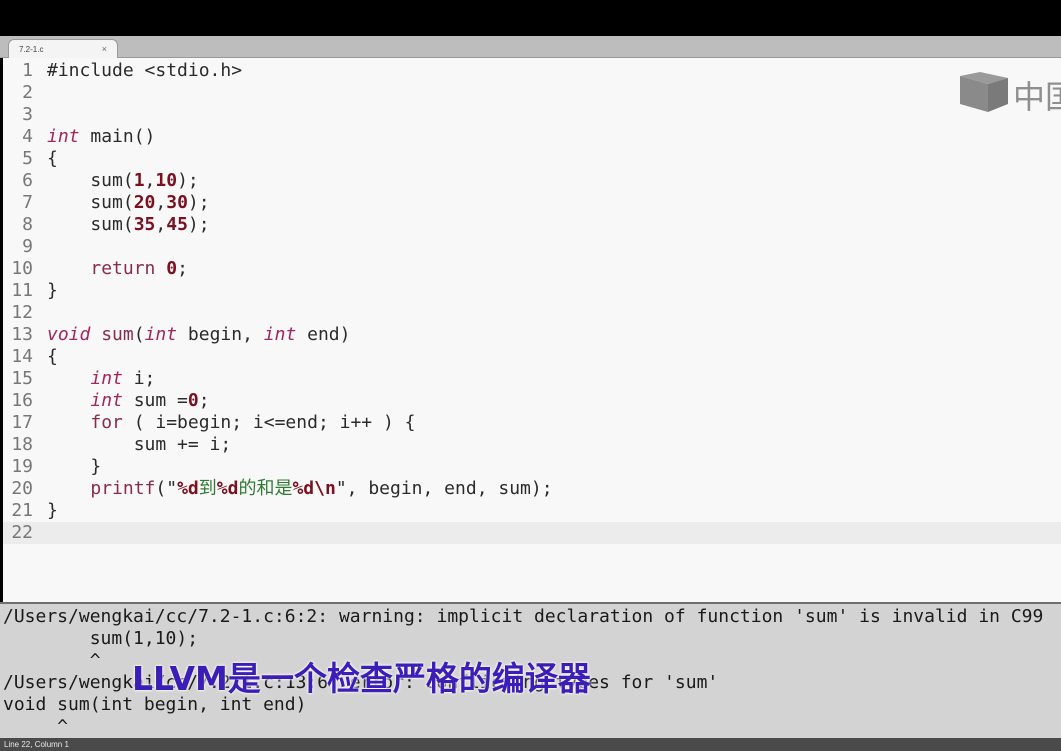 The width and height of the screenshot is (1061, 751). What do you see at coordinates (323, 334) in the screenshot?
I see `code-token: end)` at bounding box center [323, 334].